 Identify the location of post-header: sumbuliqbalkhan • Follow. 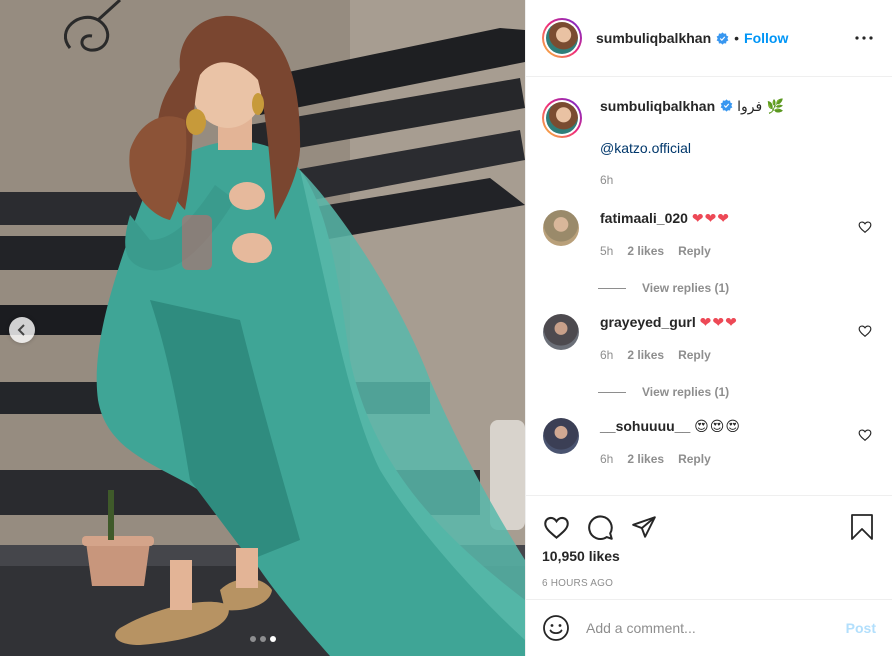
(709, 38).